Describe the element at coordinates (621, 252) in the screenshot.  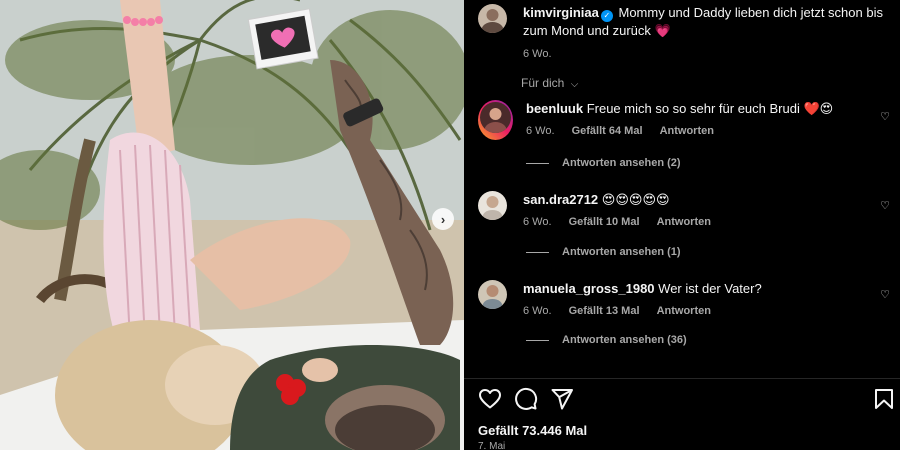
I see `view-replies-label: Antworten ansehen (1)` at that location.